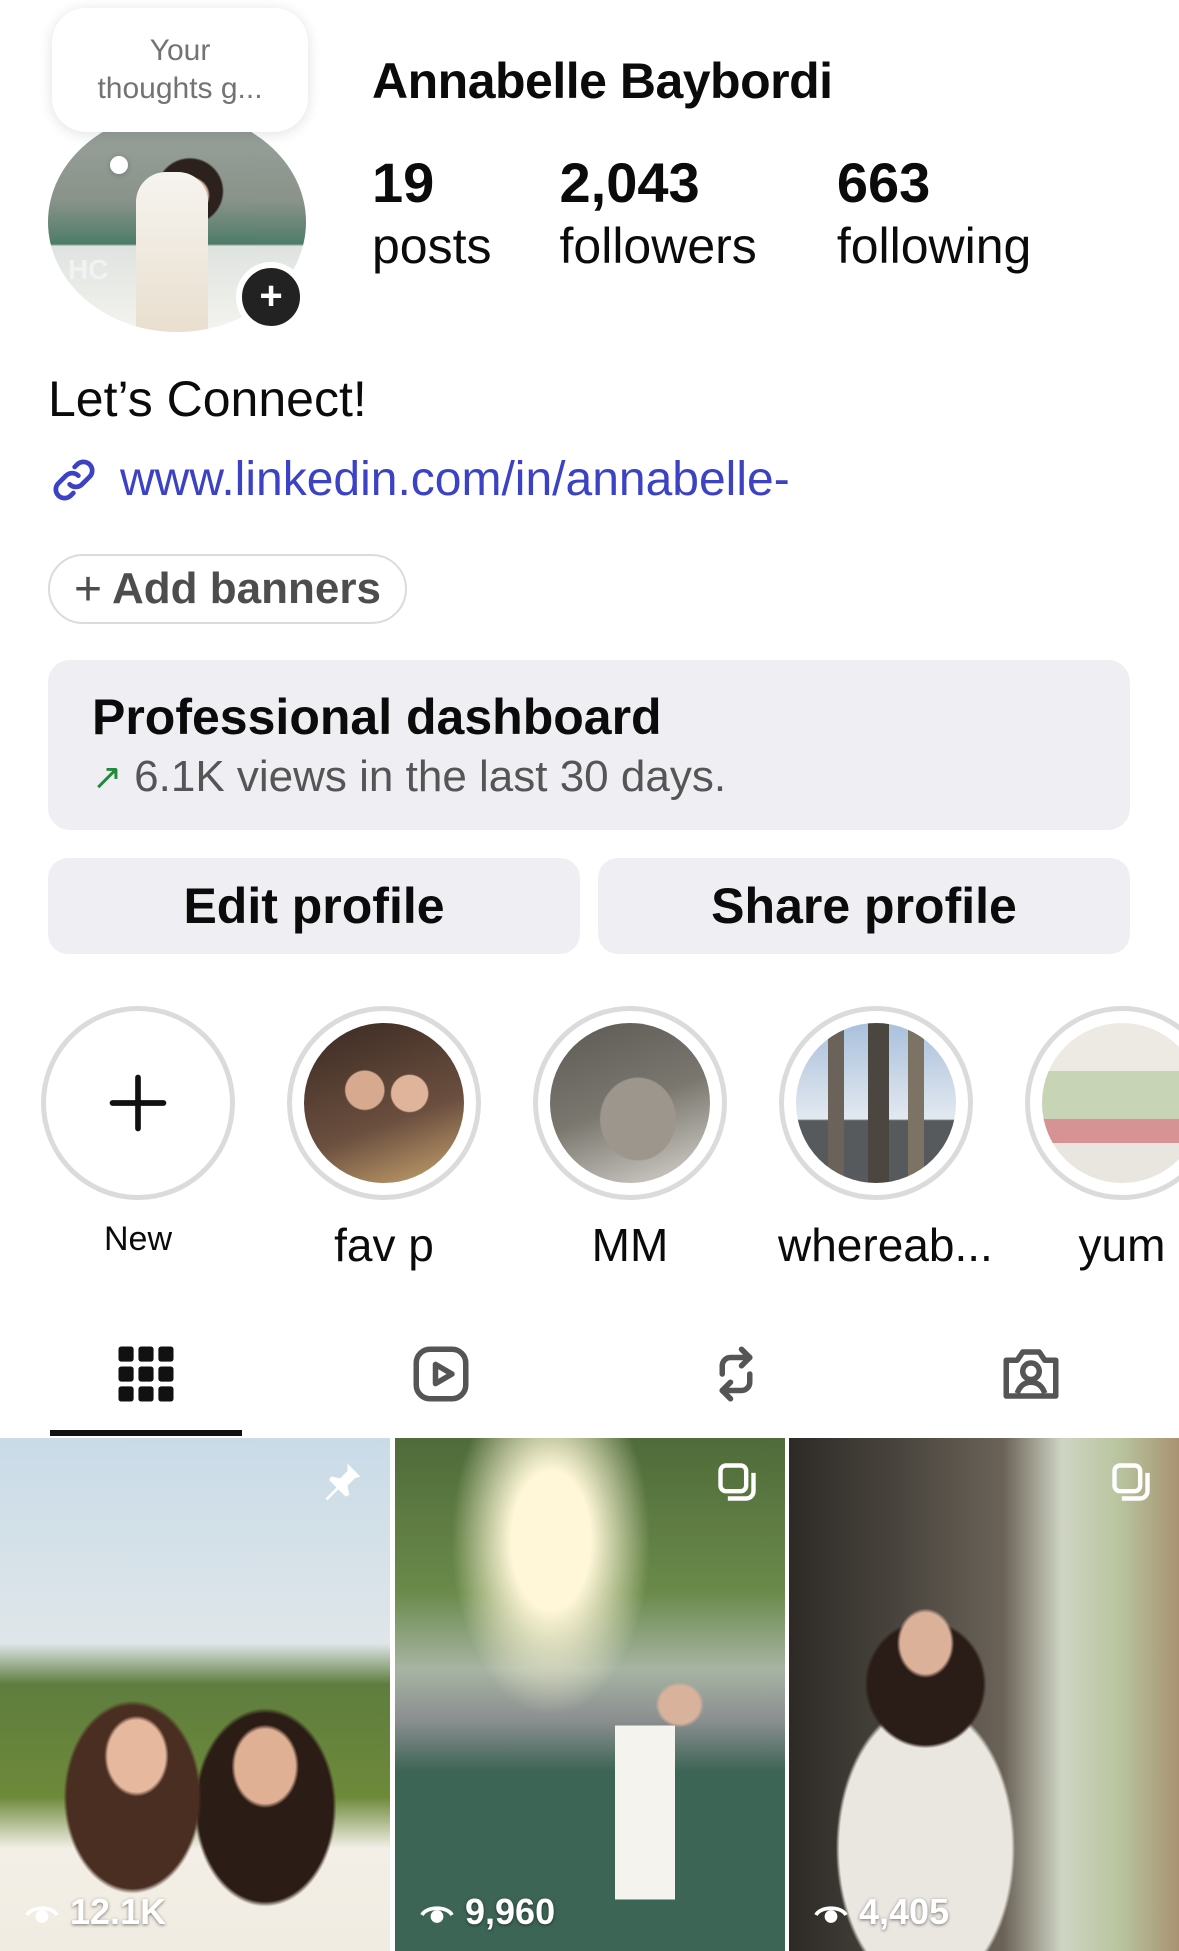  What do you see at coordinates (271, 297) in the screenshot?
I see `add-story-button: +` at bounding box center [271, 297].